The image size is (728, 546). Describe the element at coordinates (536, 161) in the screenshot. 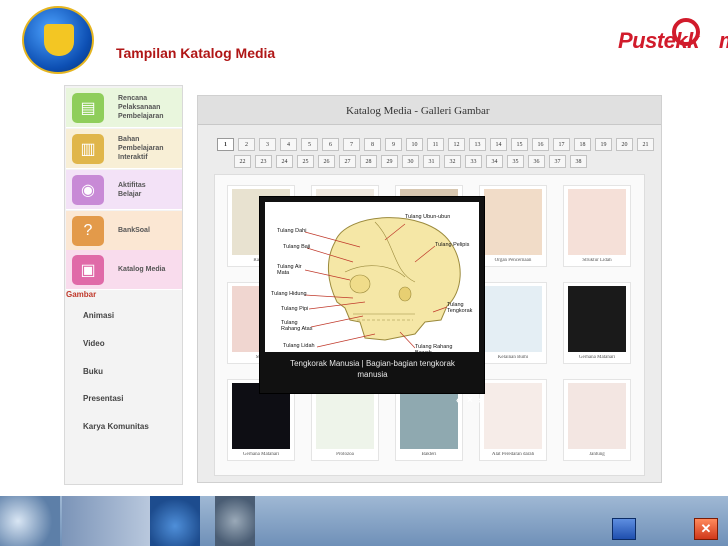

I see `page-link: 36` at that location.